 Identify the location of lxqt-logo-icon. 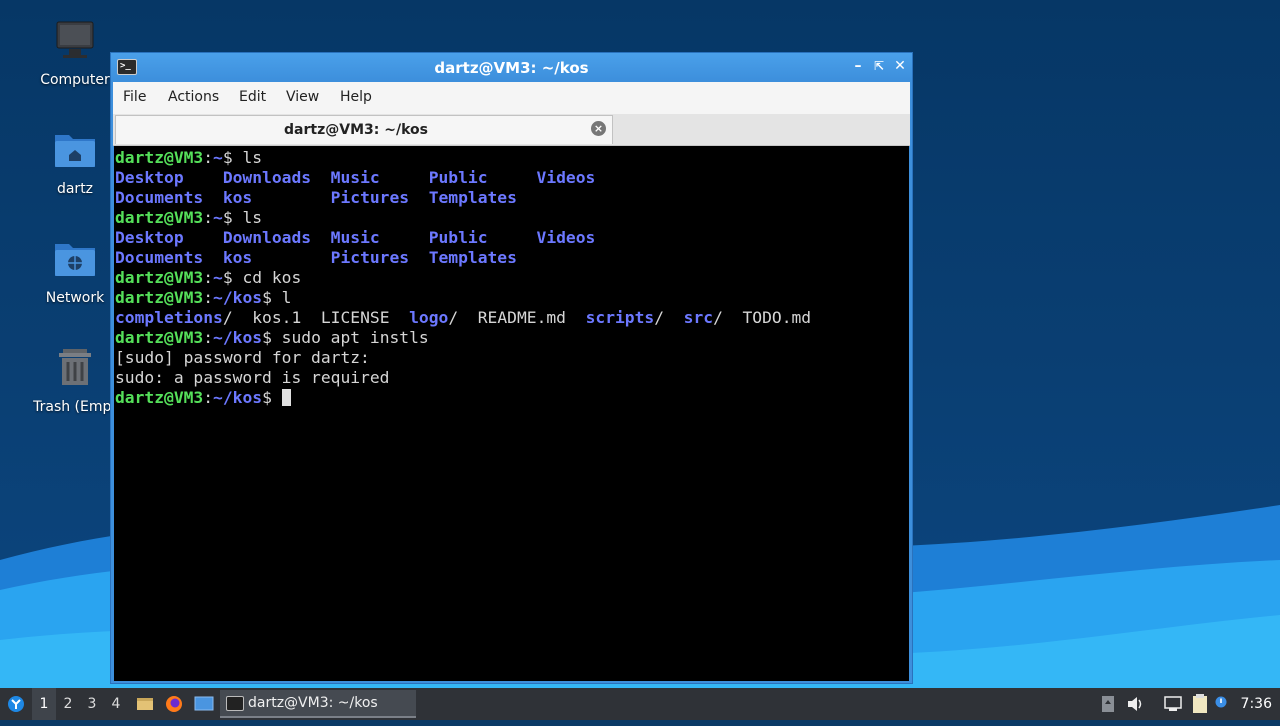
(16, 704).